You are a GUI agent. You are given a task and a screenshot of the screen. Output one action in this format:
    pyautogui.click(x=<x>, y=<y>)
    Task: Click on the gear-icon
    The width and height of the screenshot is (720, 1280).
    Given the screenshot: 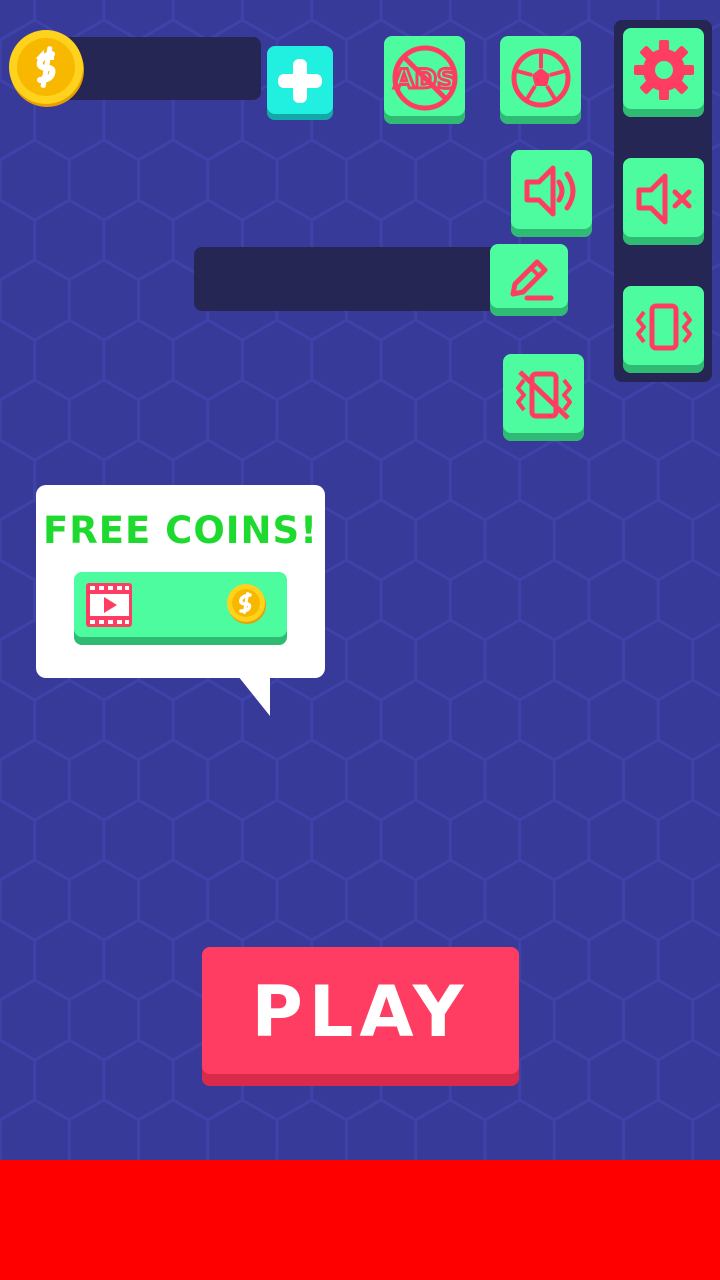 What is the action you would take?
    pyautogui.click(x=663, y=70)
    